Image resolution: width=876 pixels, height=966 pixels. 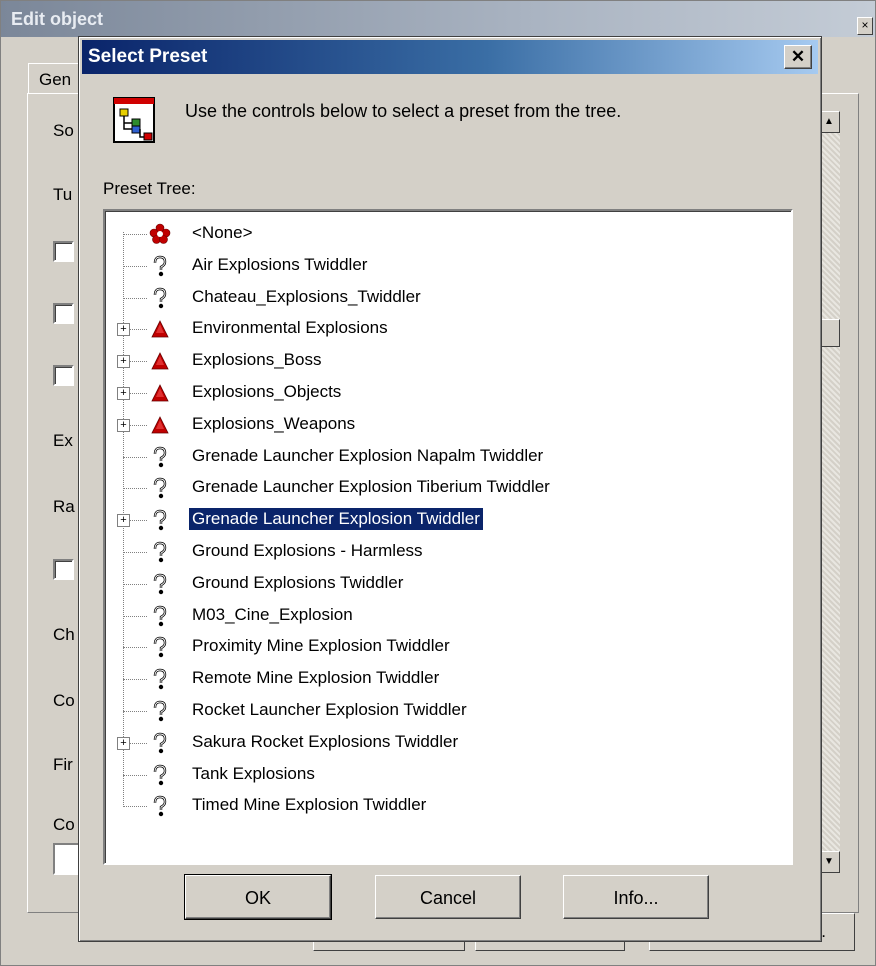 What do you see at coordinates (258, 897) in the screenshot?
I see `ok-button: OK` at bounding box center [258, 897].